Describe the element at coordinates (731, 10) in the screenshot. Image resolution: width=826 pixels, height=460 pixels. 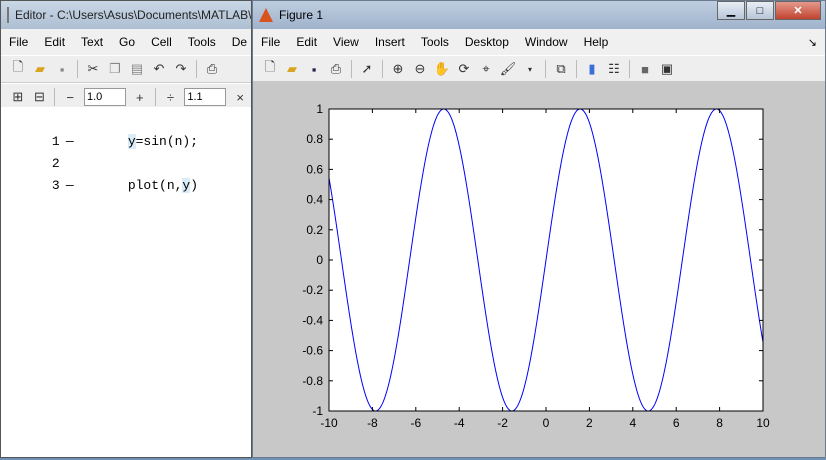
I see `minimize-button: ▁` at that location.